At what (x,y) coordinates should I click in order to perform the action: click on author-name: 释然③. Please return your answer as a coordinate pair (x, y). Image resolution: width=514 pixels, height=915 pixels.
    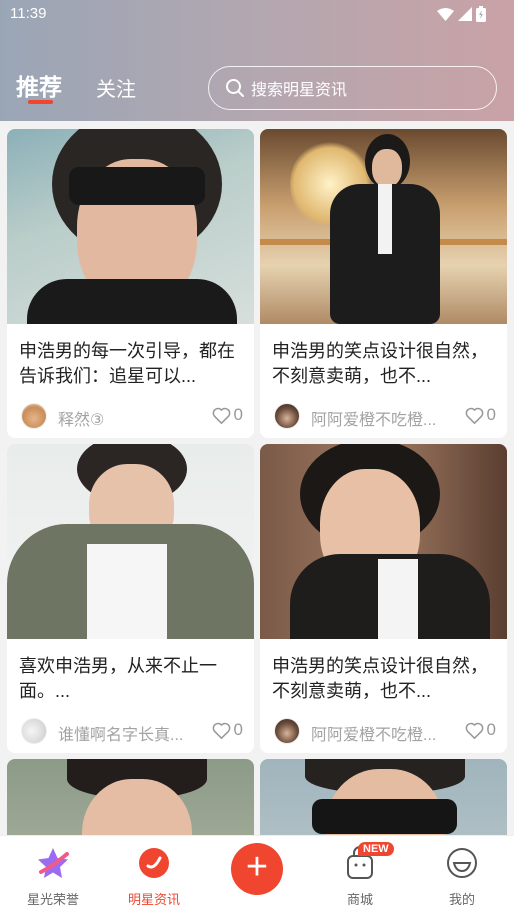
    Looking at the image, I should click on (128, 418).